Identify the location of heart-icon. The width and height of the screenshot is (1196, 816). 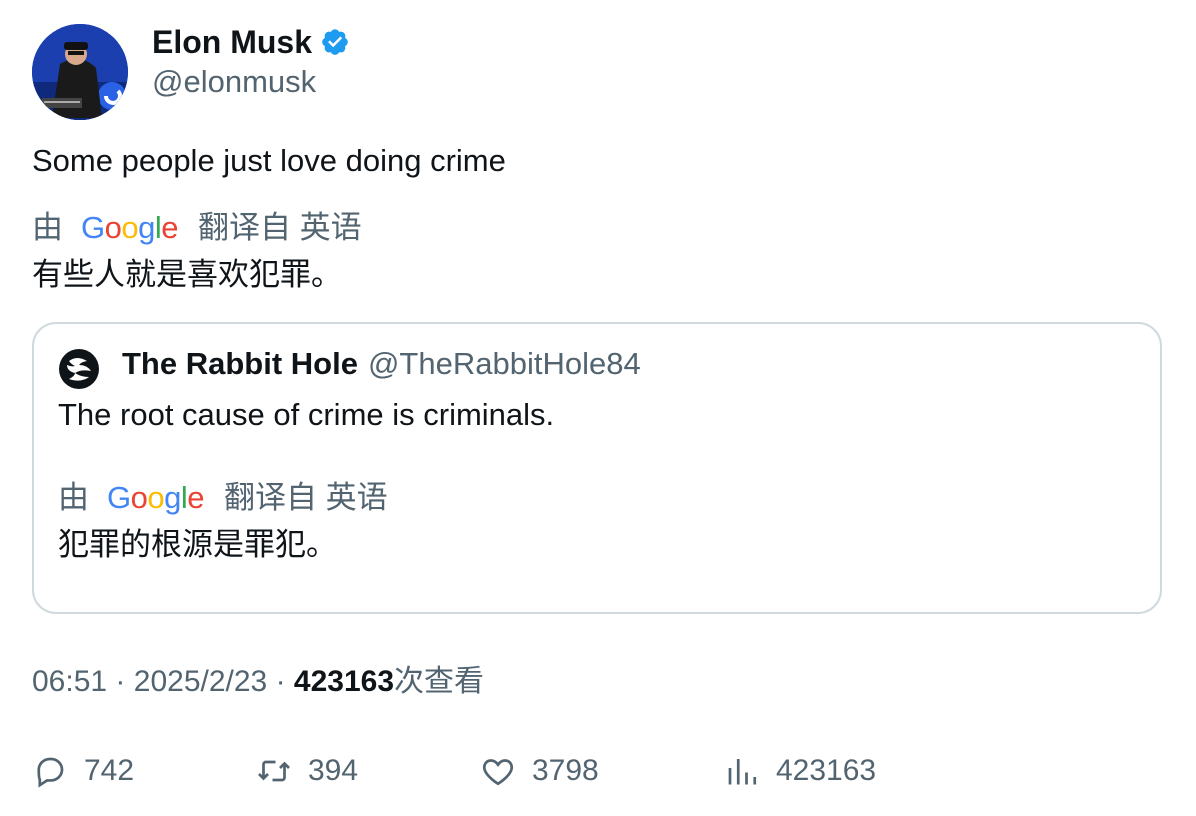
(498, 772).